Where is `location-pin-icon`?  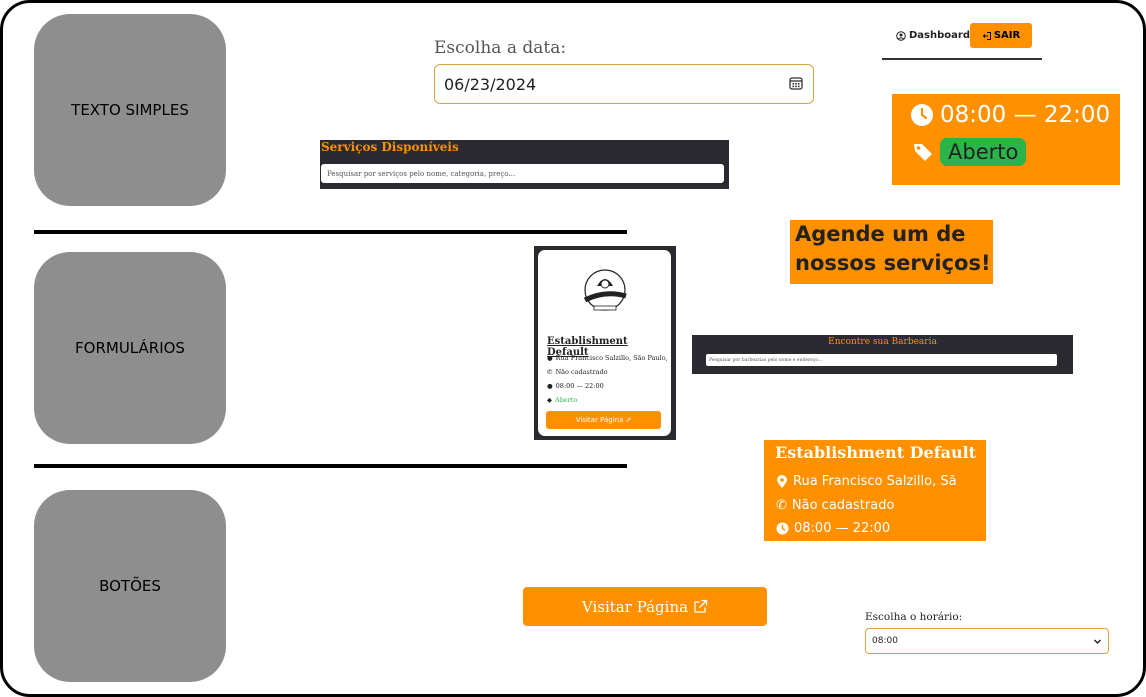
location-pin-icon is located at coordinates (782, 481).